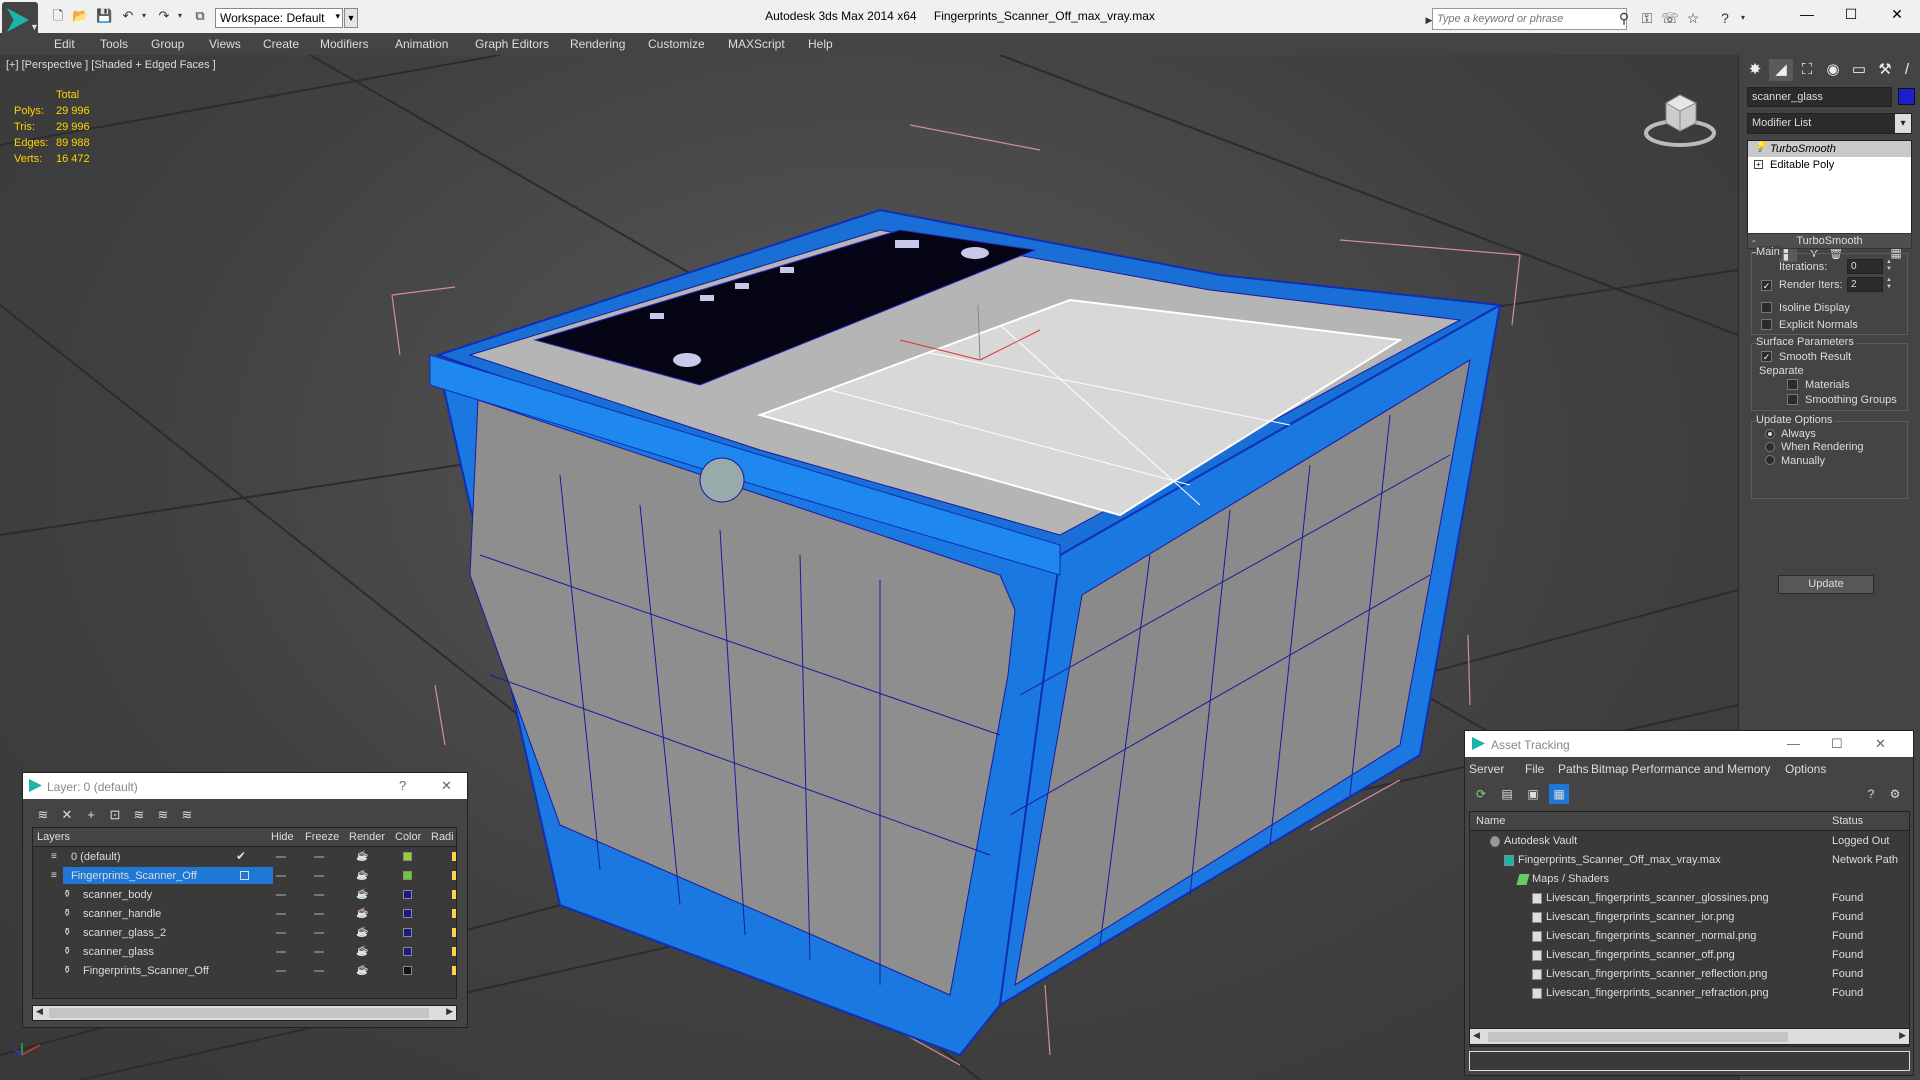  Describe the element at coordinates (1829, 149) in the screenshot. I see `stack-item-turbosmooth: 💡 TurboSmooth` at that location.